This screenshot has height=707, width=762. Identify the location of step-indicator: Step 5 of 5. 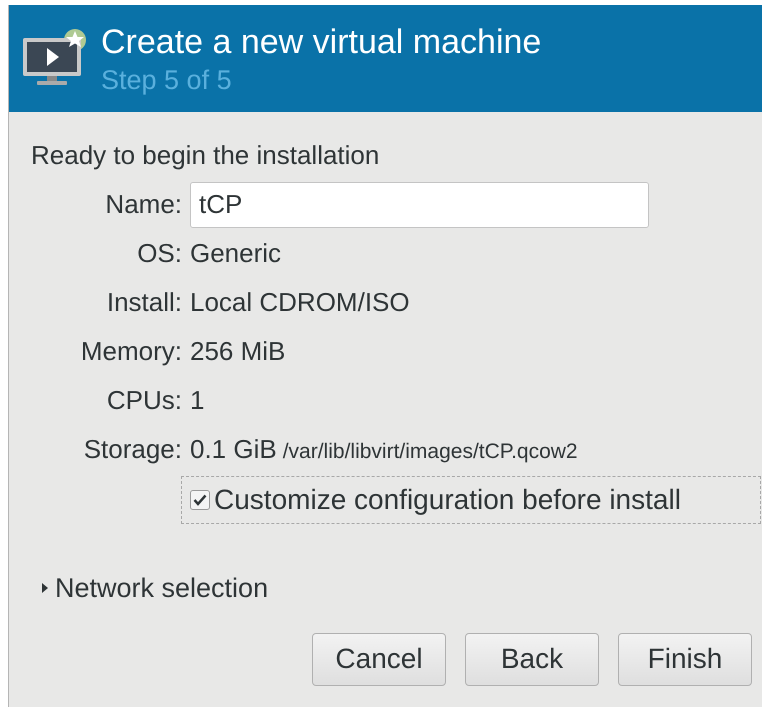
(167, 80).